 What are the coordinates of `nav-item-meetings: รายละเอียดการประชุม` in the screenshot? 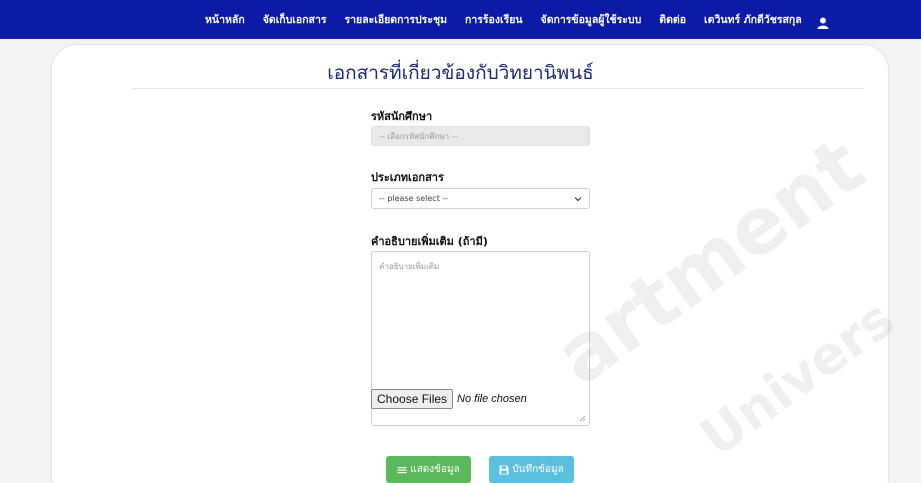 It's located at (396, 19).